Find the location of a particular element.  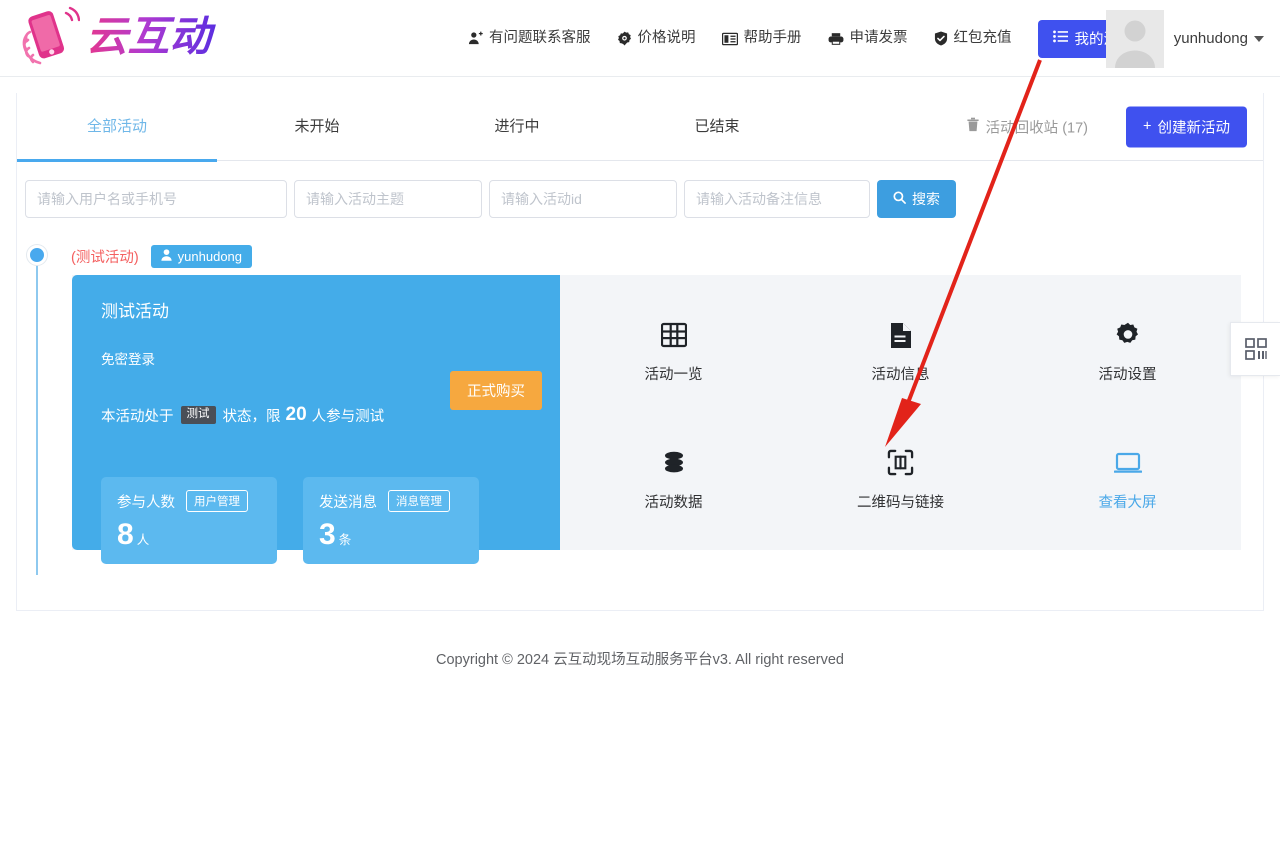

search-input-activity-title is located at coordinates (388, 199).